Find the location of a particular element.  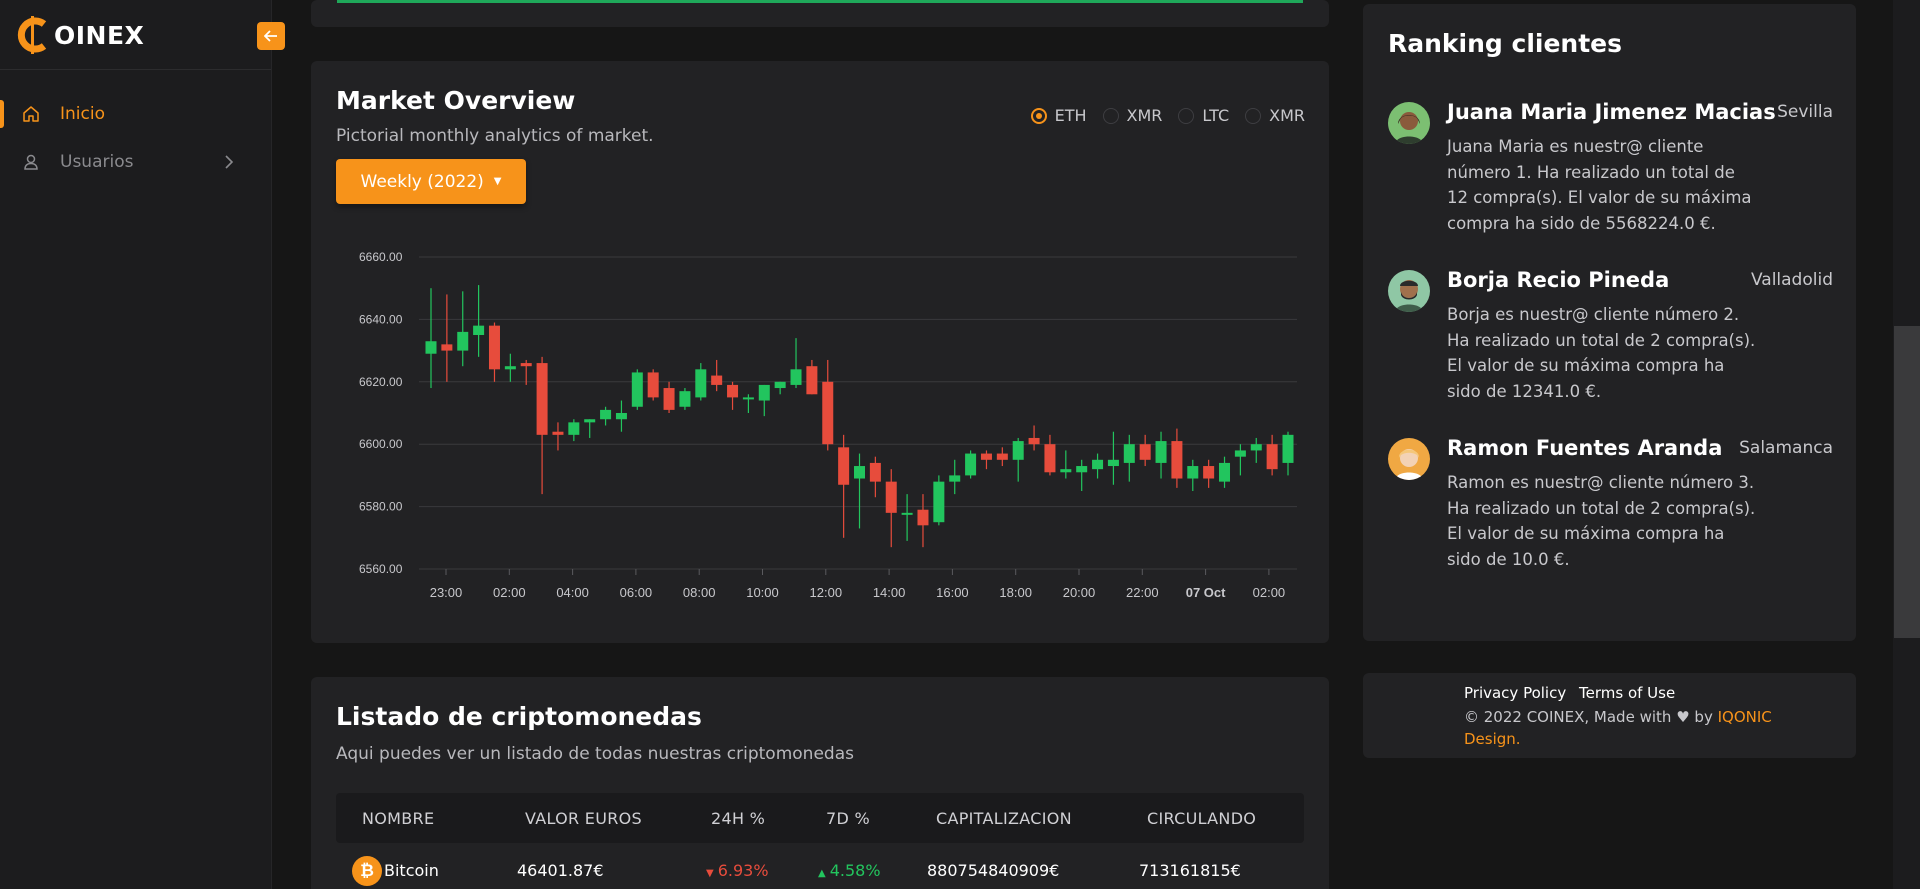

sidebar-collapse-button is located at coordinates (271, 36).